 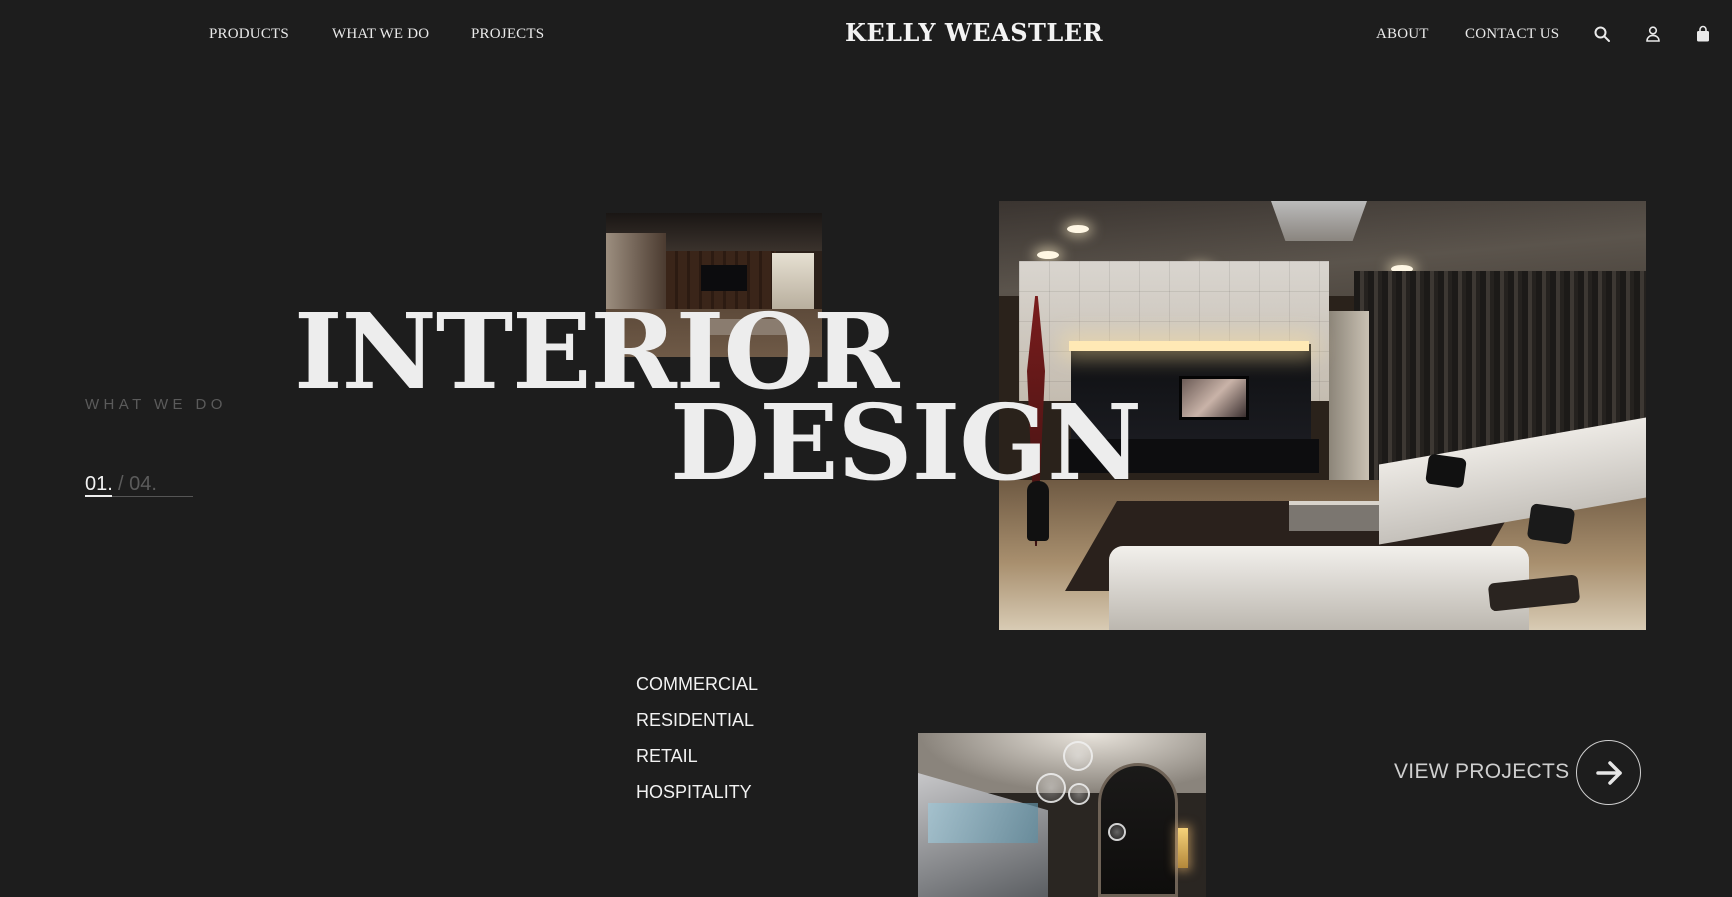 What do you see at coordinates (507, 34) in the screenshot?
I see `nav-projects: PROJECTS` at bounding box center [507, 34].